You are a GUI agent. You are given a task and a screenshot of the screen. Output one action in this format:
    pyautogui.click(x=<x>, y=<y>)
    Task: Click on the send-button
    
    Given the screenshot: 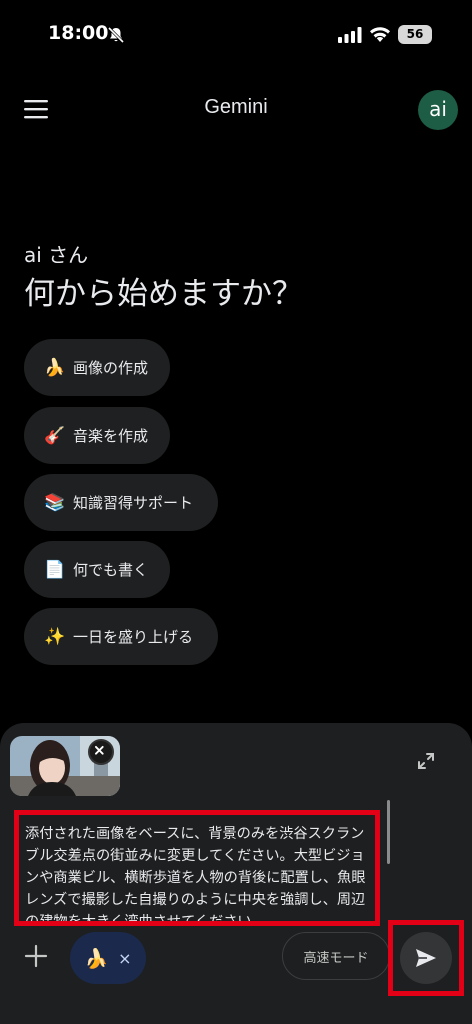 What is the action you would take?
    pyautogui.click(x=426, y=958)
    